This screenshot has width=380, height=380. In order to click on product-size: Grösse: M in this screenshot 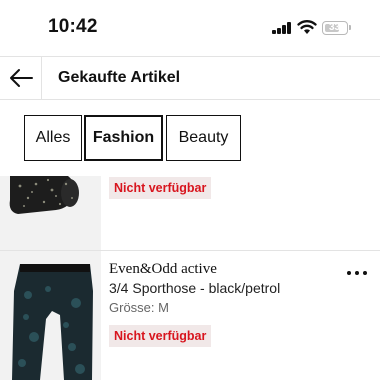, I will do `click(139, 307)`.